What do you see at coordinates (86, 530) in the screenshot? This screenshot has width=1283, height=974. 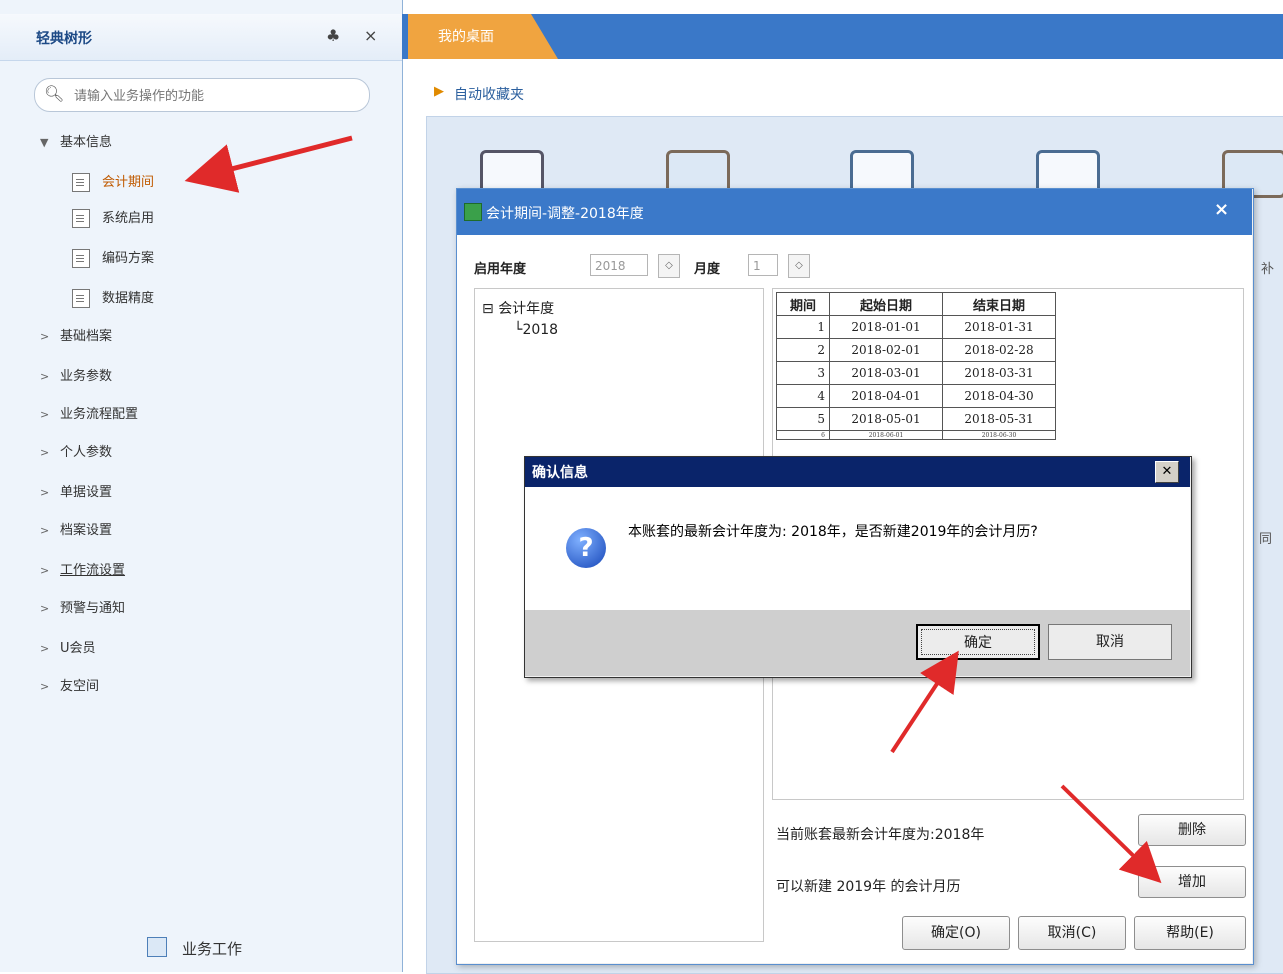 I see `nav-group-label: 档案设置` at bounding box center [86, 530].